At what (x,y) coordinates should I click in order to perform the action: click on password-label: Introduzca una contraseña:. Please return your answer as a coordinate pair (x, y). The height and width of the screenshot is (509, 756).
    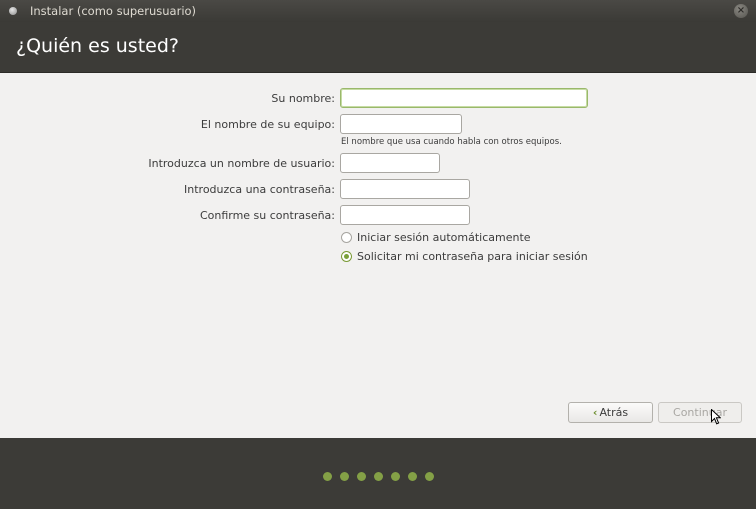
    Looking at the image, I should click on (259, 189).